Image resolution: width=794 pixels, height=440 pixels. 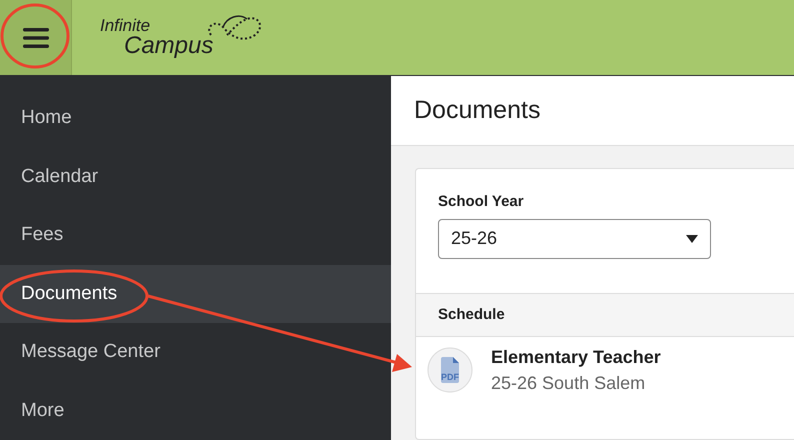 I want to click on sidebar-item: More, so click(x=195, y=411).